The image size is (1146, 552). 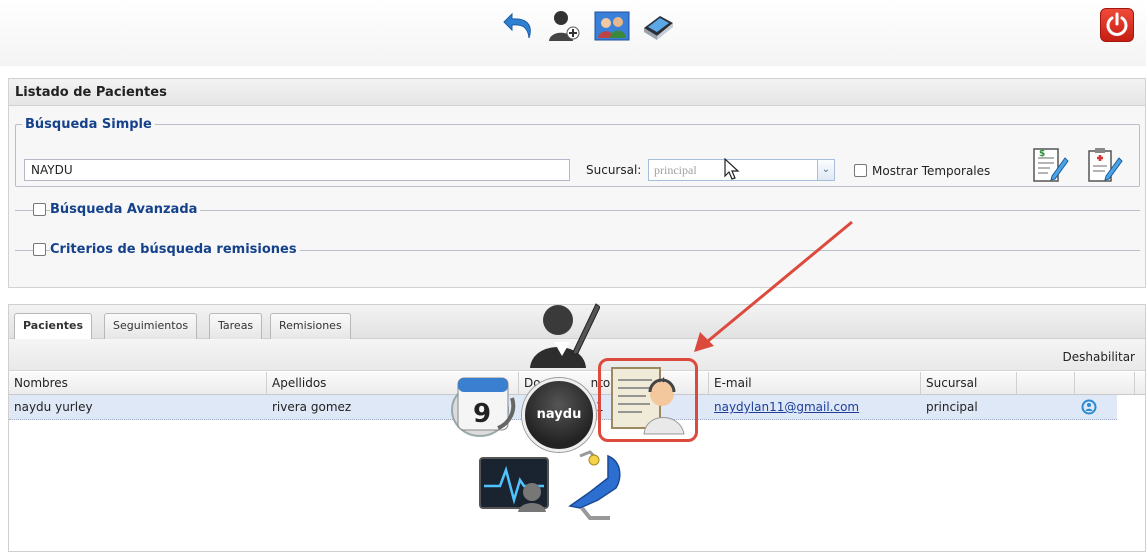 I want to click on header-sucursal: Sucursal, so click(x=969, y=383).